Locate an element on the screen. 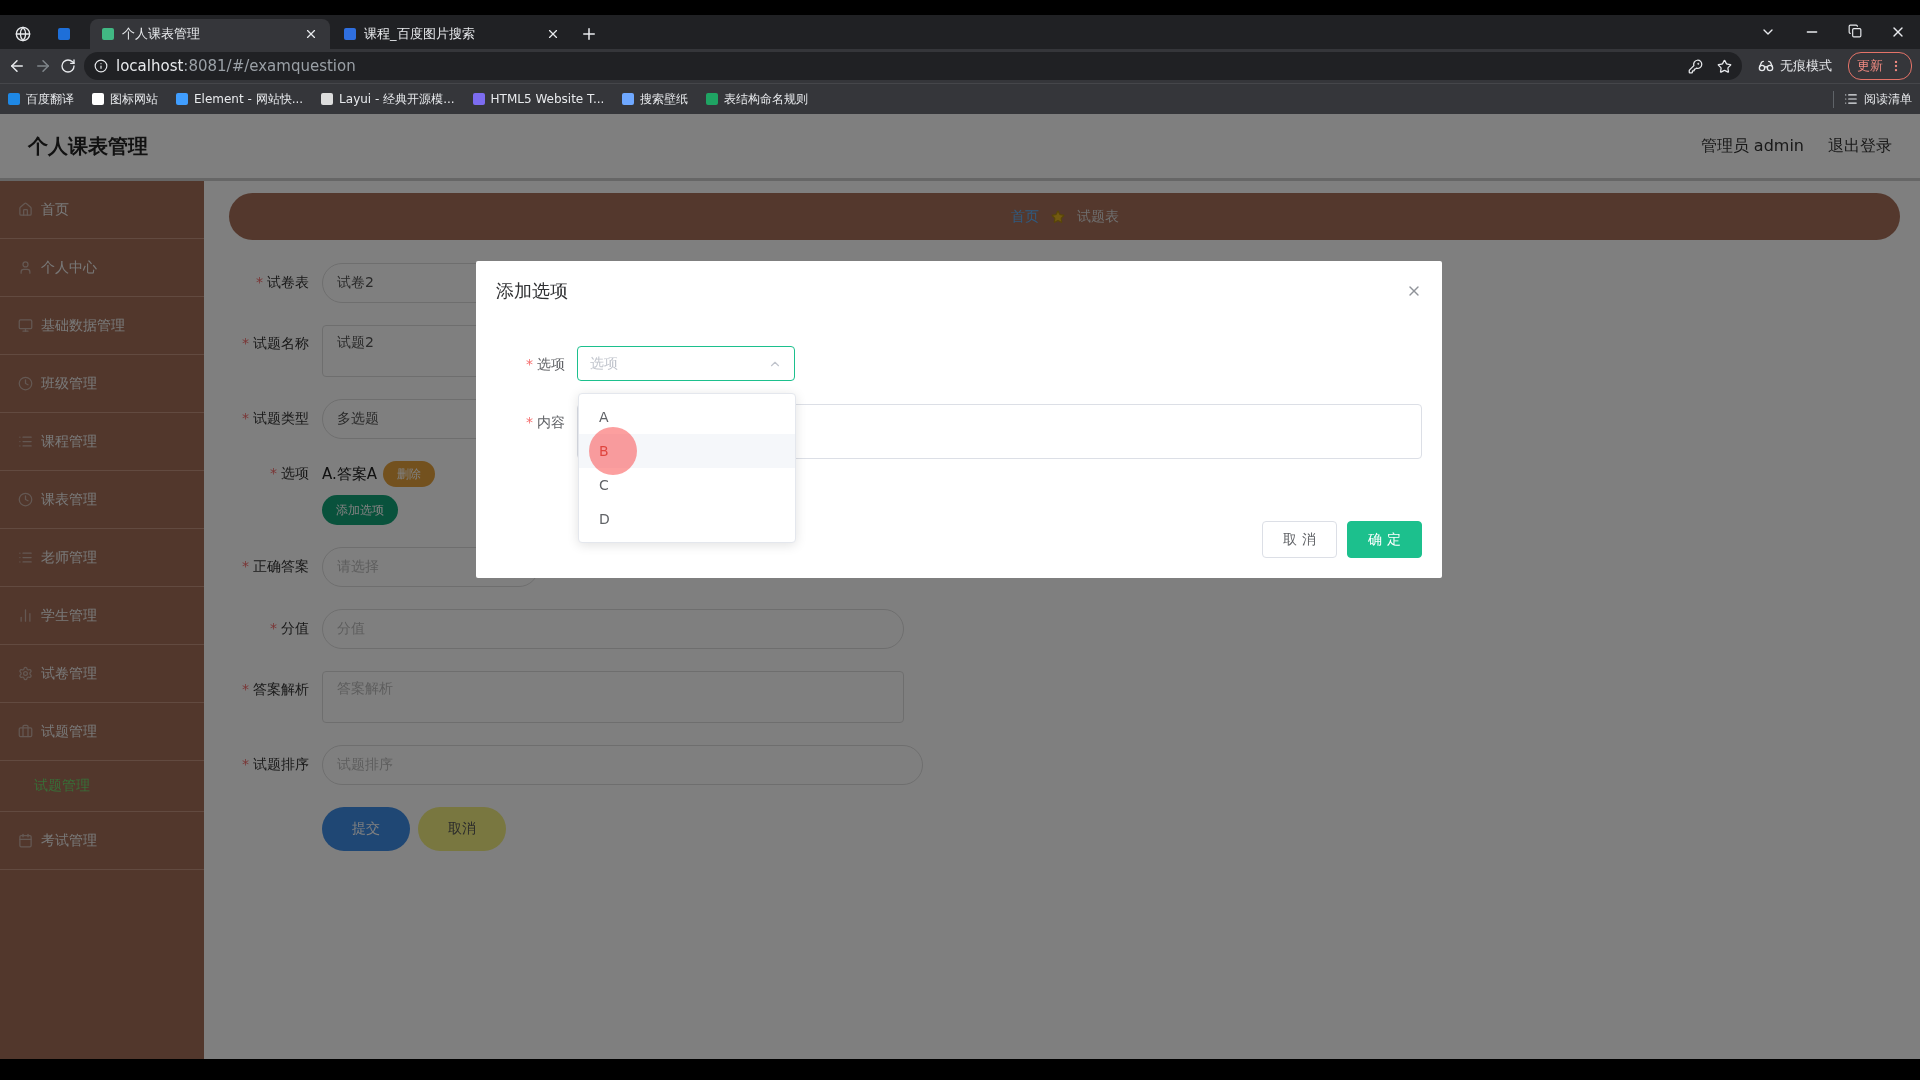  logout-link: 退出登录 is located at coordinates (1860, 146).